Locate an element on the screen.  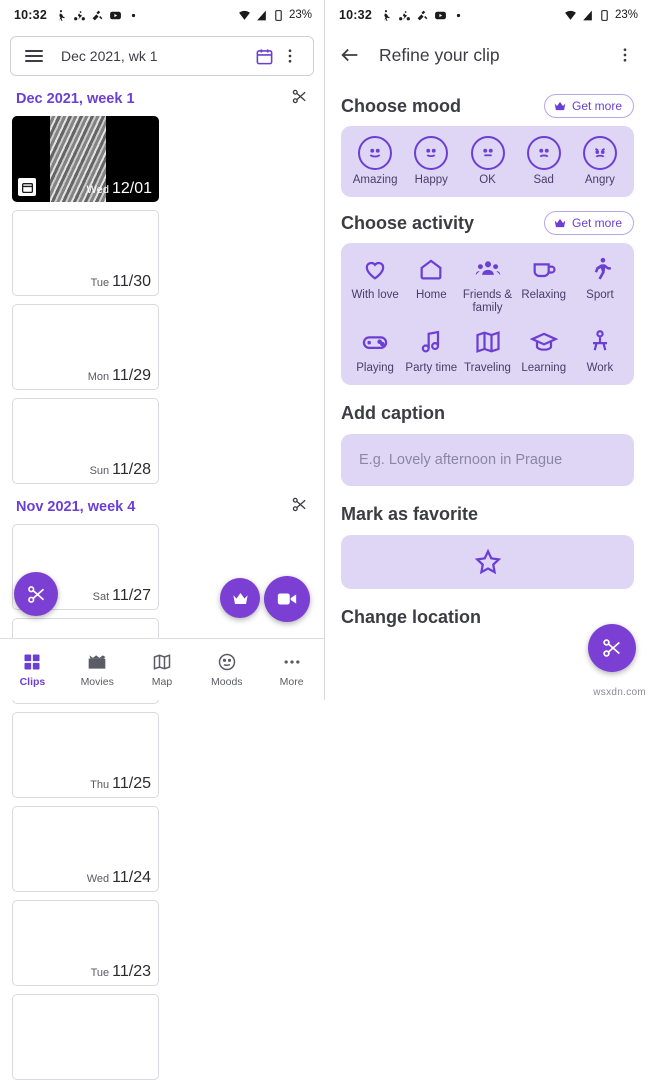
activity-option-relaxing: Relaxing is located at coordinates (544, 284).